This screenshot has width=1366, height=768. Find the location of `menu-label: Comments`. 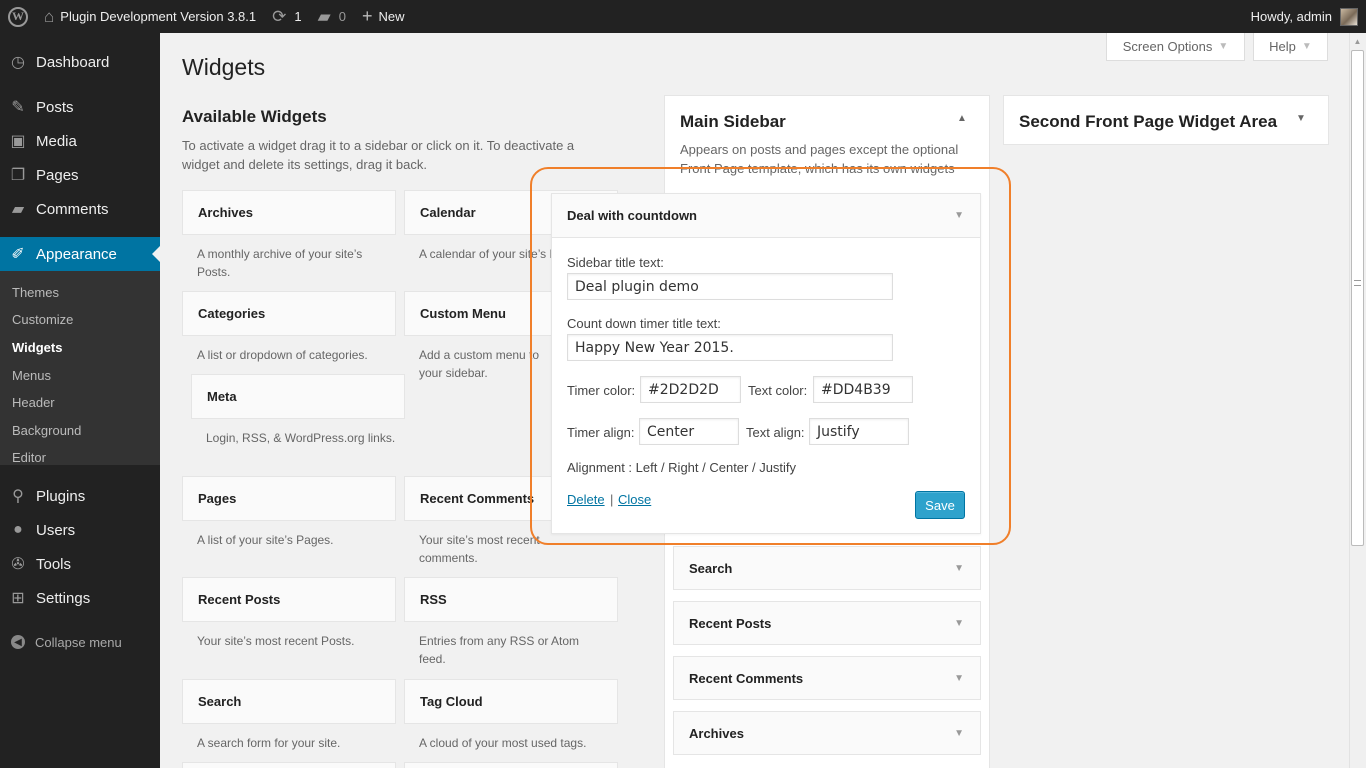

menu-label: Comments is located at coordinates (72, 209).